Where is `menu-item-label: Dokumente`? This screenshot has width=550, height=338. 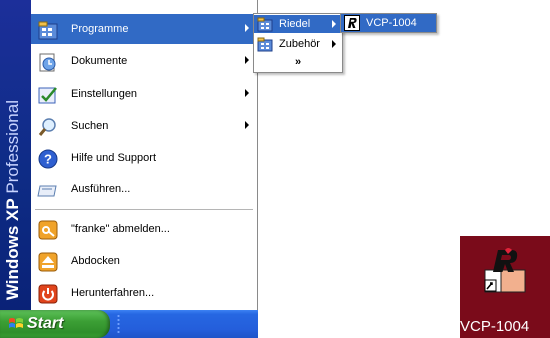 menu-item-label: Dokumente is located at coordinates (99, 61).